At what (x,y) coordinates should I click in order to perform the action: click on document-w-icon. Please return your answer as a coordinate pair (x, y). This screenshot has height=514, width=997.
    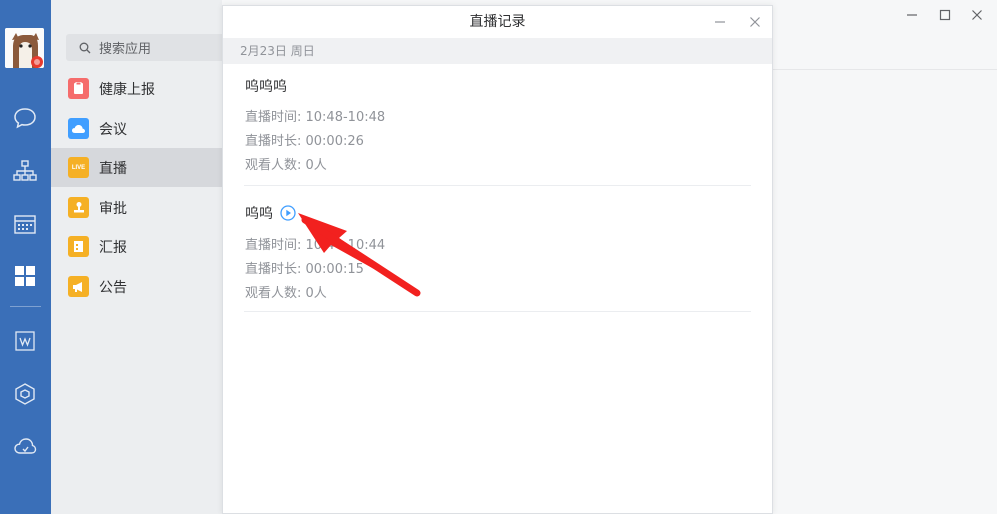
    Looking at the image, I should click on (25, 341).